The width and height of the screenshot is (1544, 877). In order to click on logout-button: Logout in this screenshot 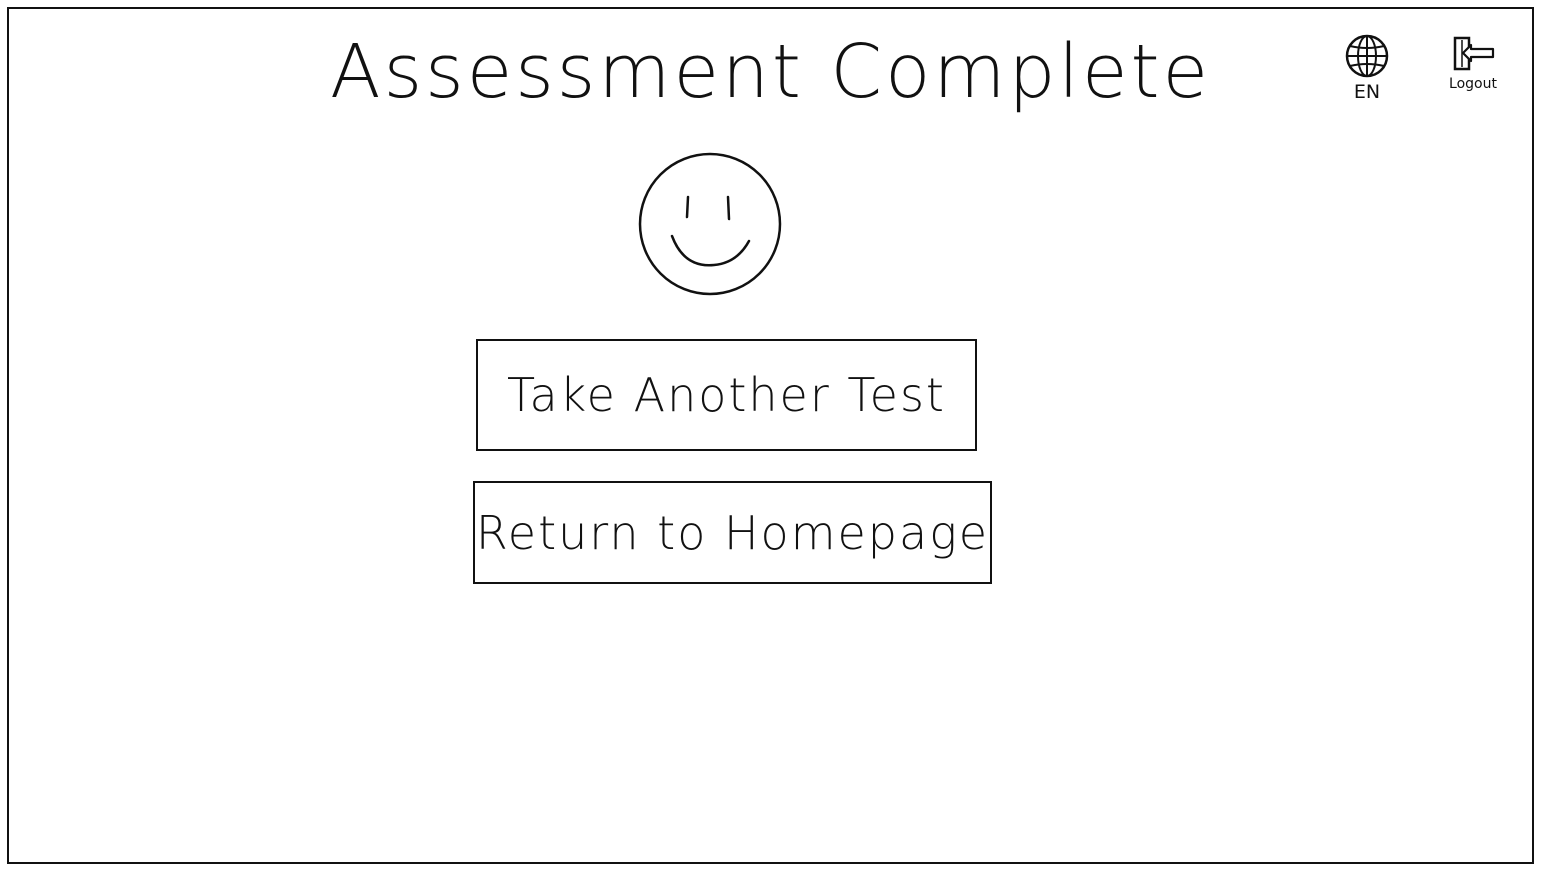, I will do `click(1473, 64)`.